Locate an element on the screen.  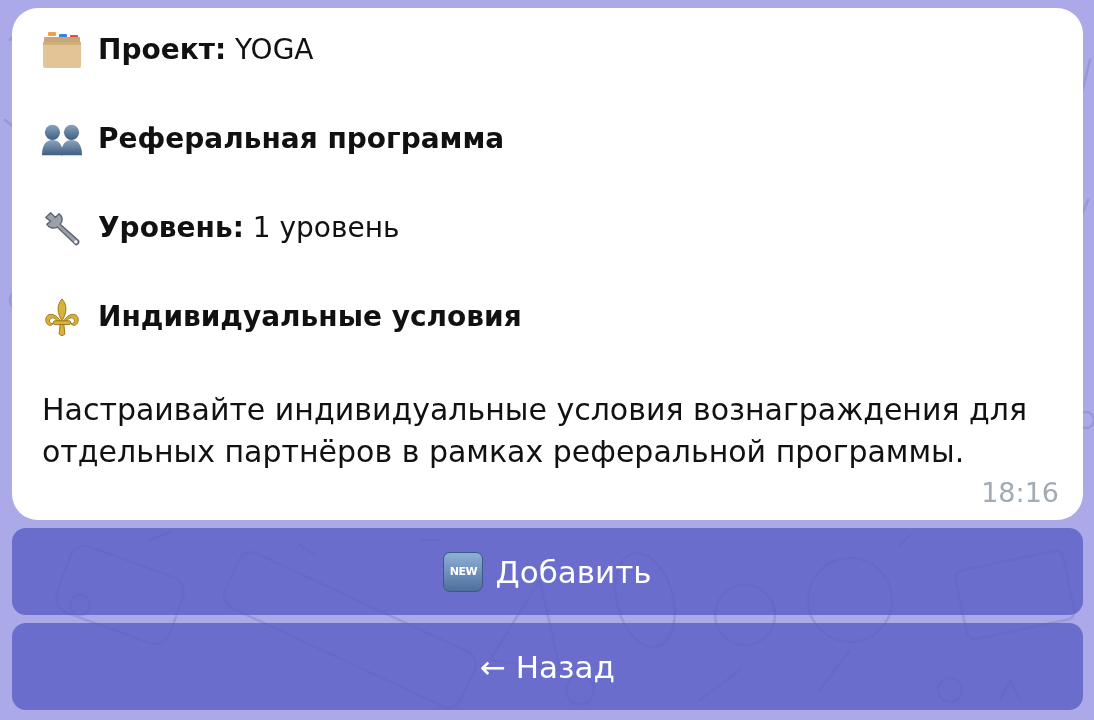
new-badge: NEW is located at coordinates (463, 571).